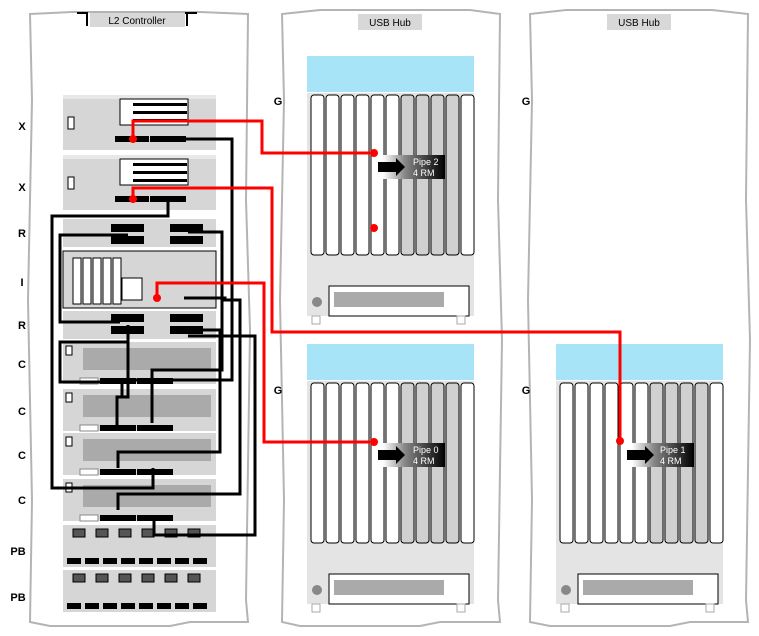 The width and height of the screenshot is (759, 636). I want to click on slot-labels: X X R I R C C C C PB PB, so click(18, 362).